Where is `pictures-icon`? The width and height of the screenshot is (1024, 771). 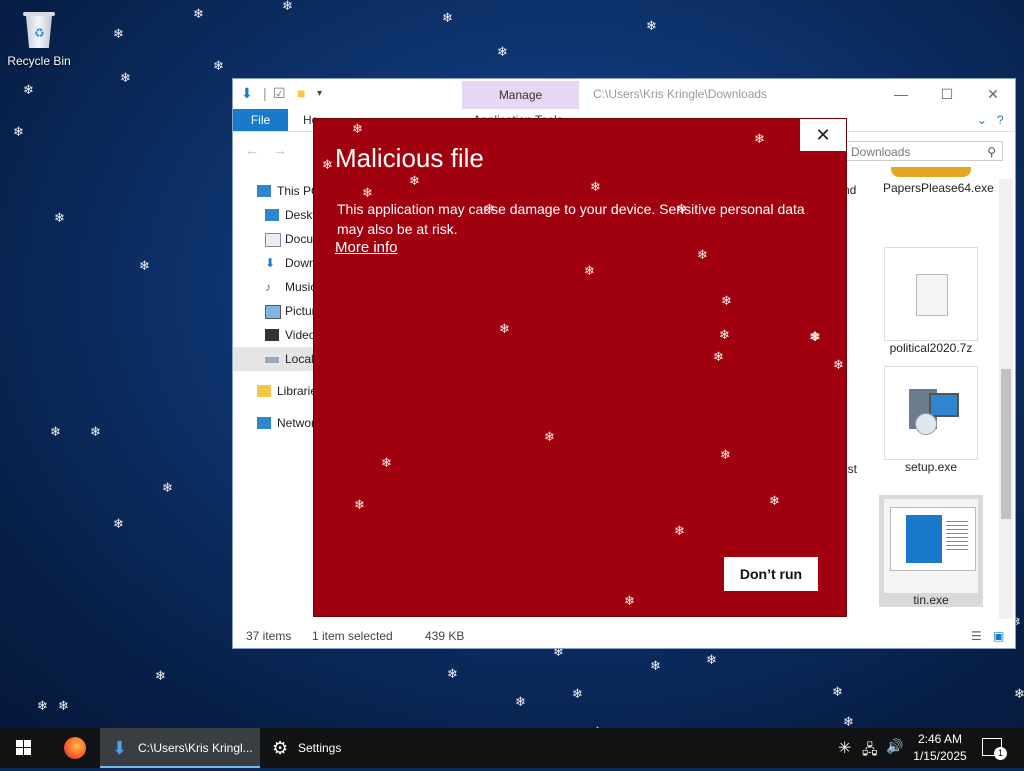 pictures-icon is located at coordinates (273, 312).